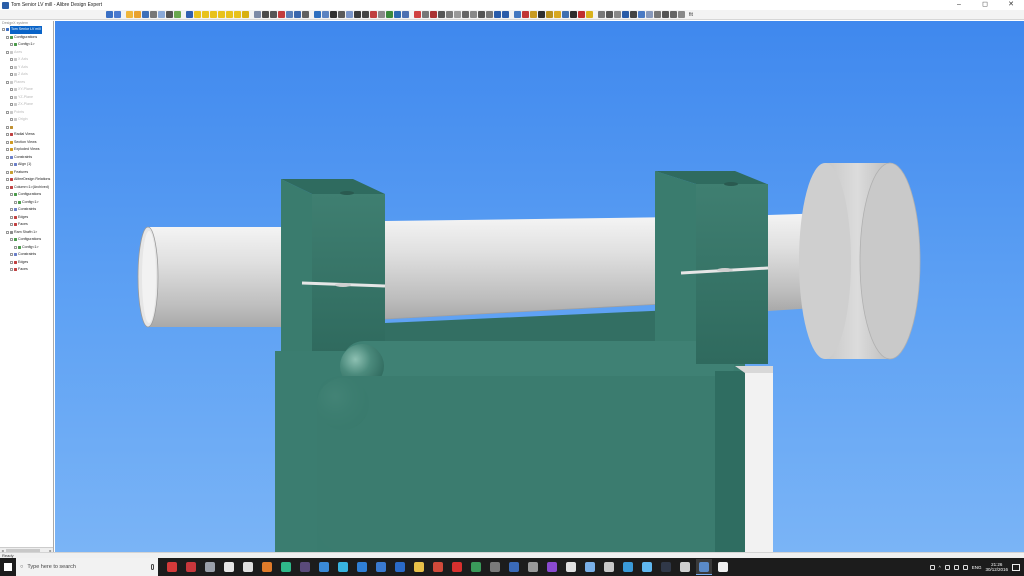 The image size is (1024, 576). Describe the element at coordinates (26, 165) in the screenshot. I see `tree-item: Align (1)` at that location.